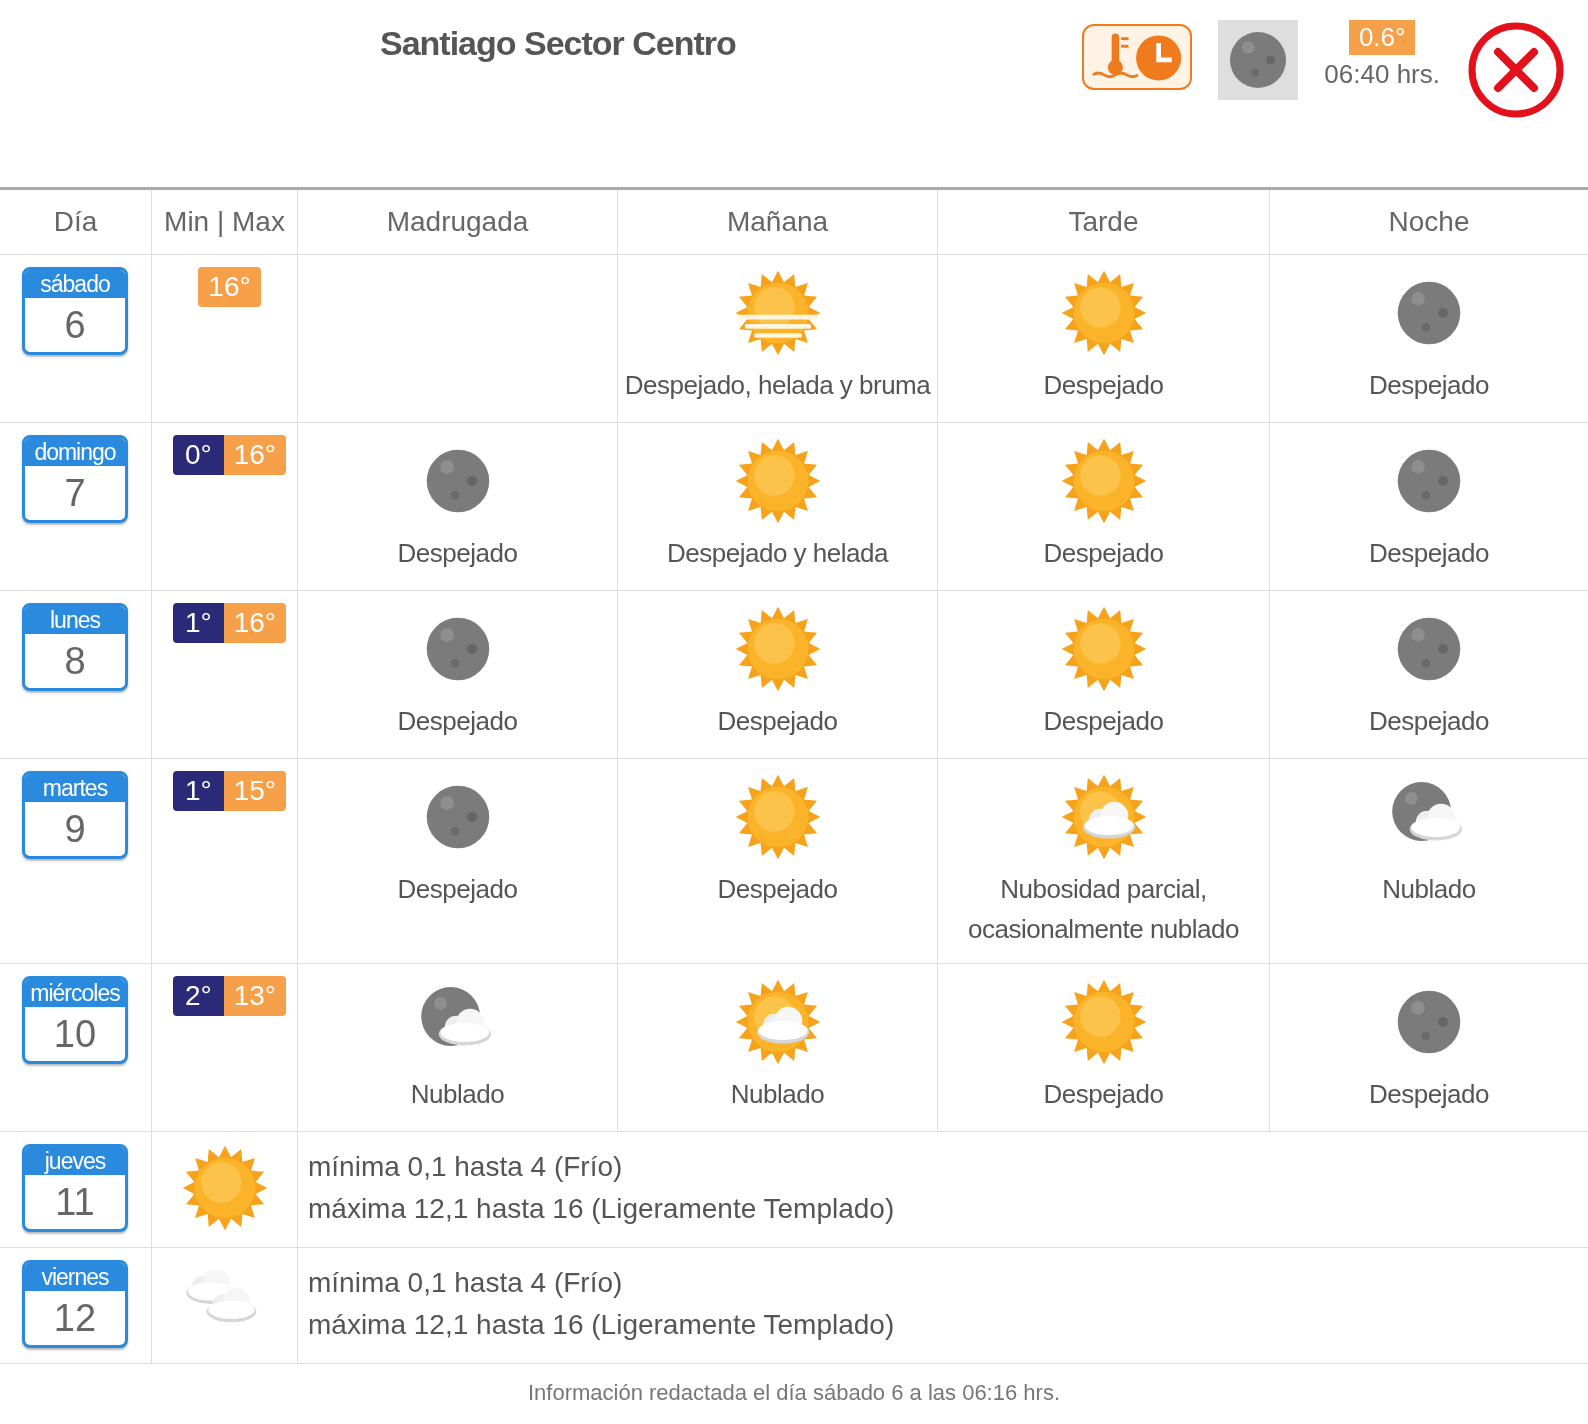  I want to click on calendar-date: martes 9, so click(75, 815).